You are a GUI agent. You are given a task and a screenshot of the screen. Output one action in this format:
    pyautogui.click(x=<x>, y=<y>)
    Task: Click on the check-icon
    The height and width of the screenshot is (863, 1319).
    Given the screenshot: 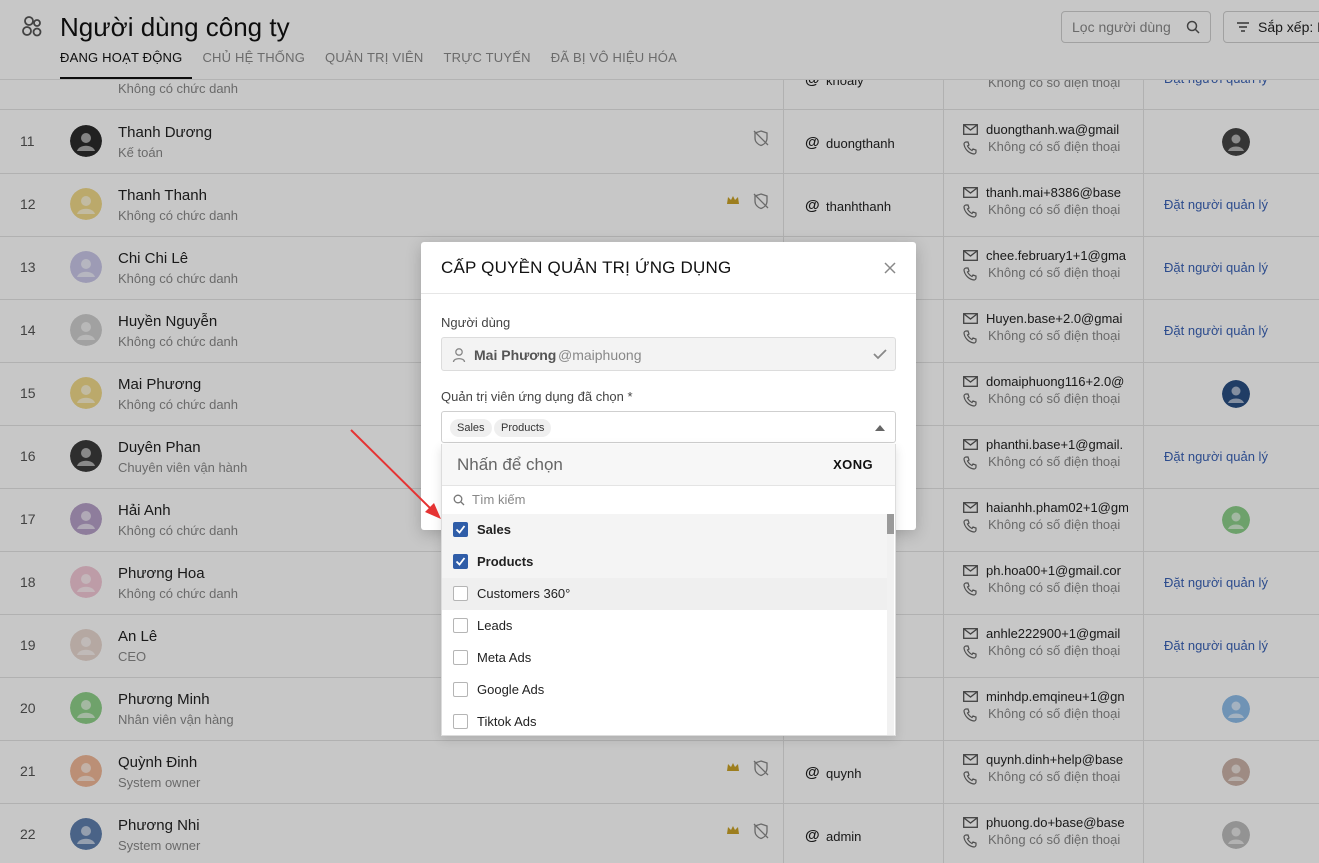 What is the action you would take?
    pyautogui.click(x=880, y=354)
    